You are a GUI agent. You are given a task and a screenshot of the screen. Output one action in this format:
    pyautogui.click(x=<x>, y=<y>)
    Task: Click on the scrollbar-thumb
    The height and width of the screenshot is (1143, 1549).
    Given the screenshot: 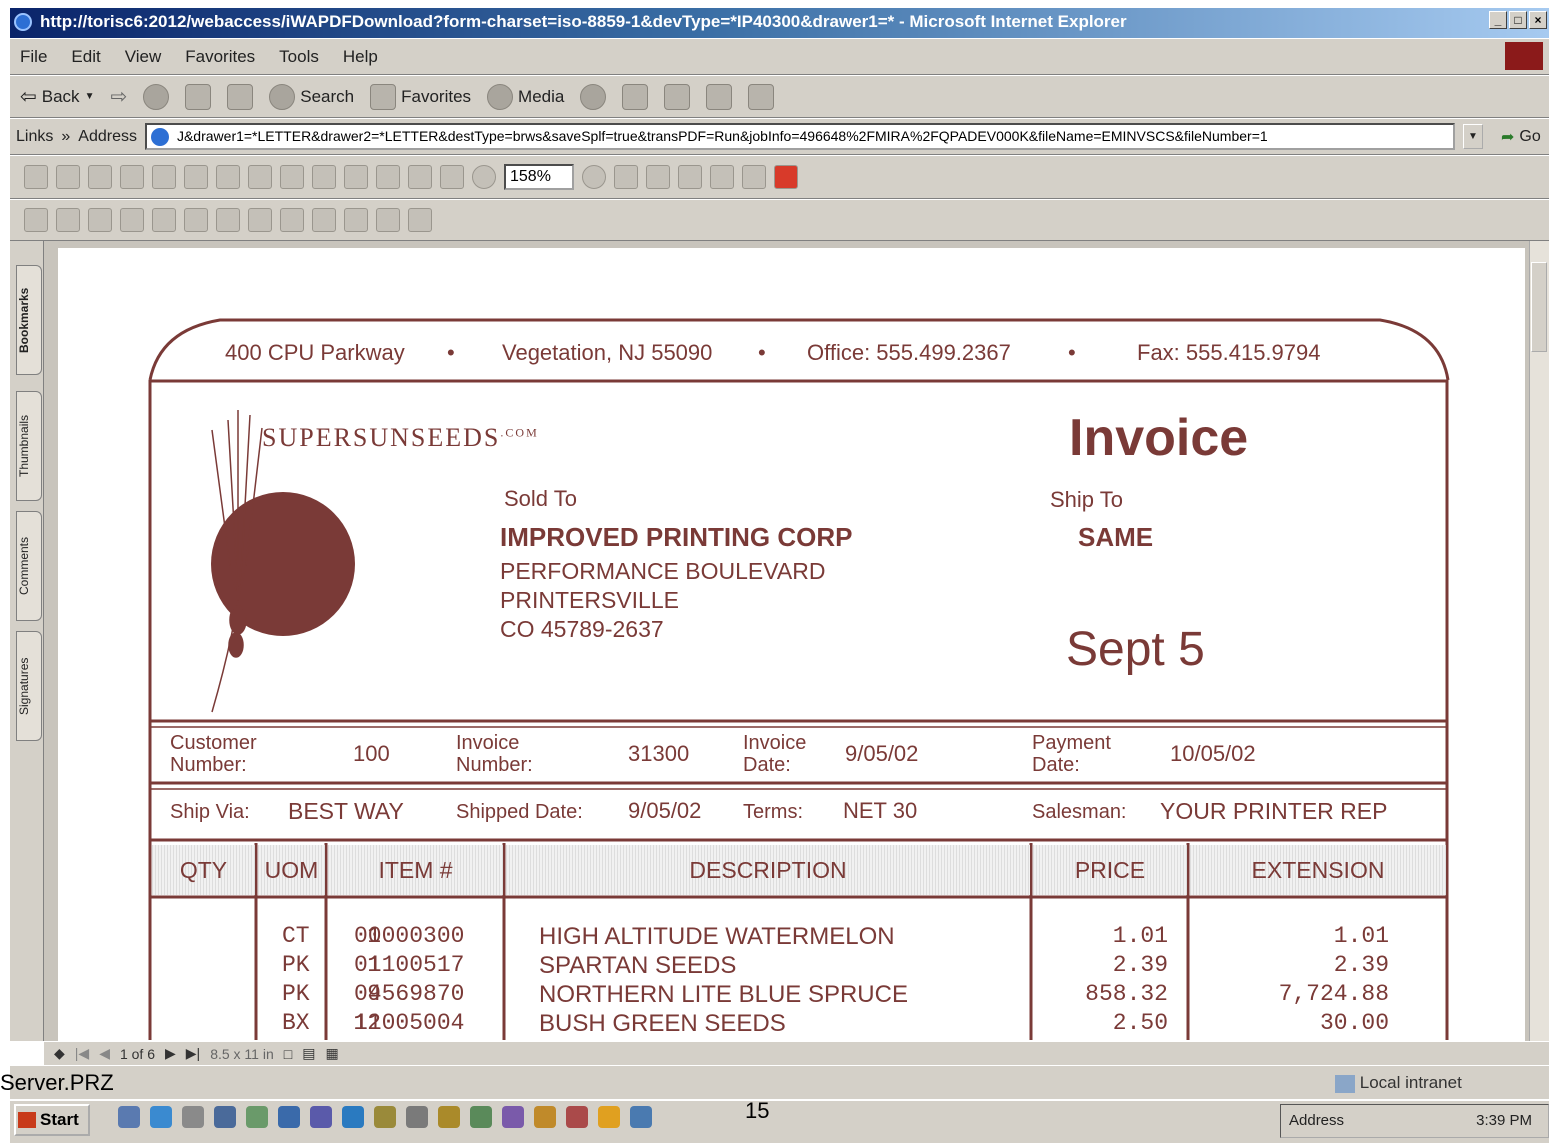 What is the action you would take?
    pyautogui.click(x=1539, y=307)
    